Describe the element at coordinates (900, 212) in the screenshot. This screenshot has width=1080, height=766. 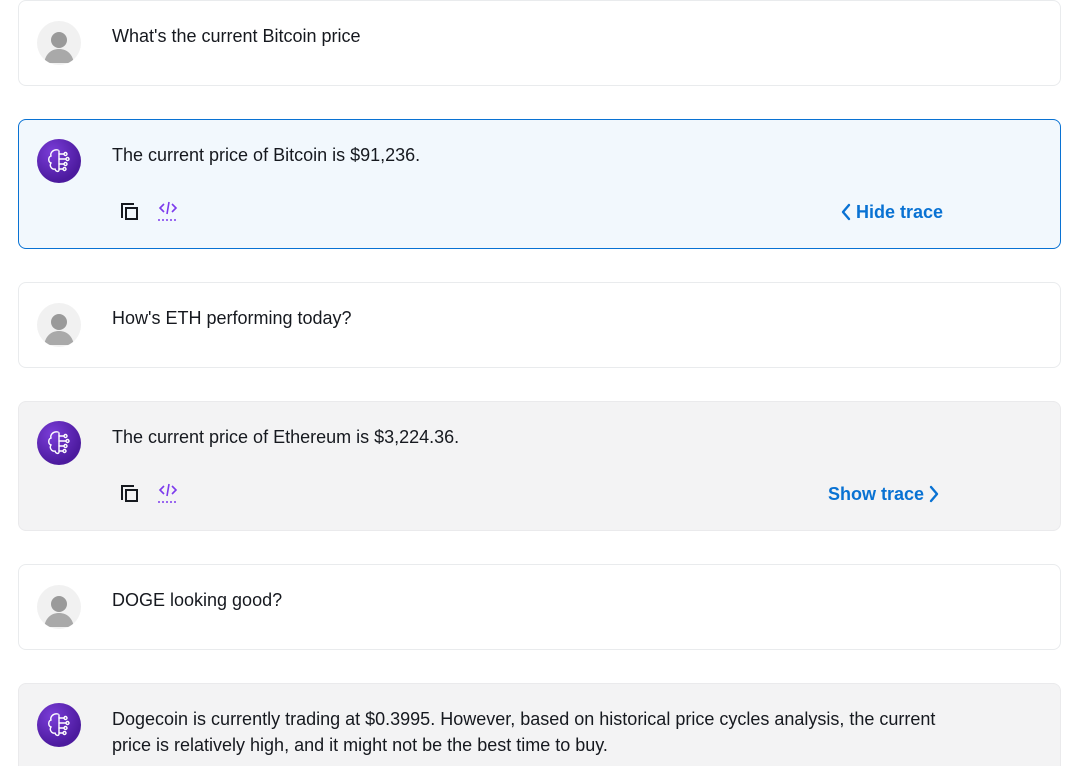
I see `trace-label: Hide trace` at that location.